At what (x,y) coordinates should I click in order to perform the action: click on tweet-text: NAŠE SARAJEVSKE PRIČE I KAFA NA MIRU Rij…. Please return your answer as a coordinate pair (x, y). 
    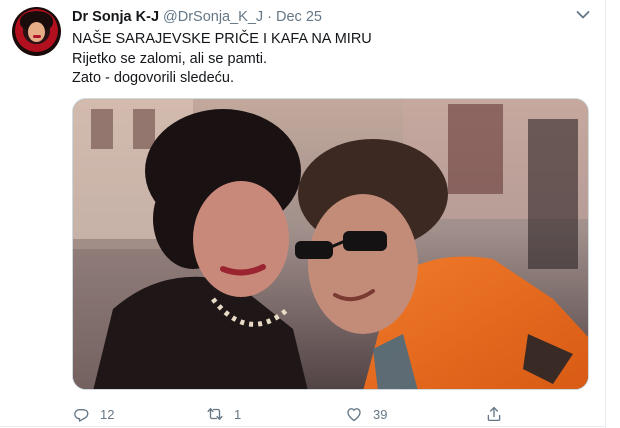
    Looking at the image, I should click on (222, 59).